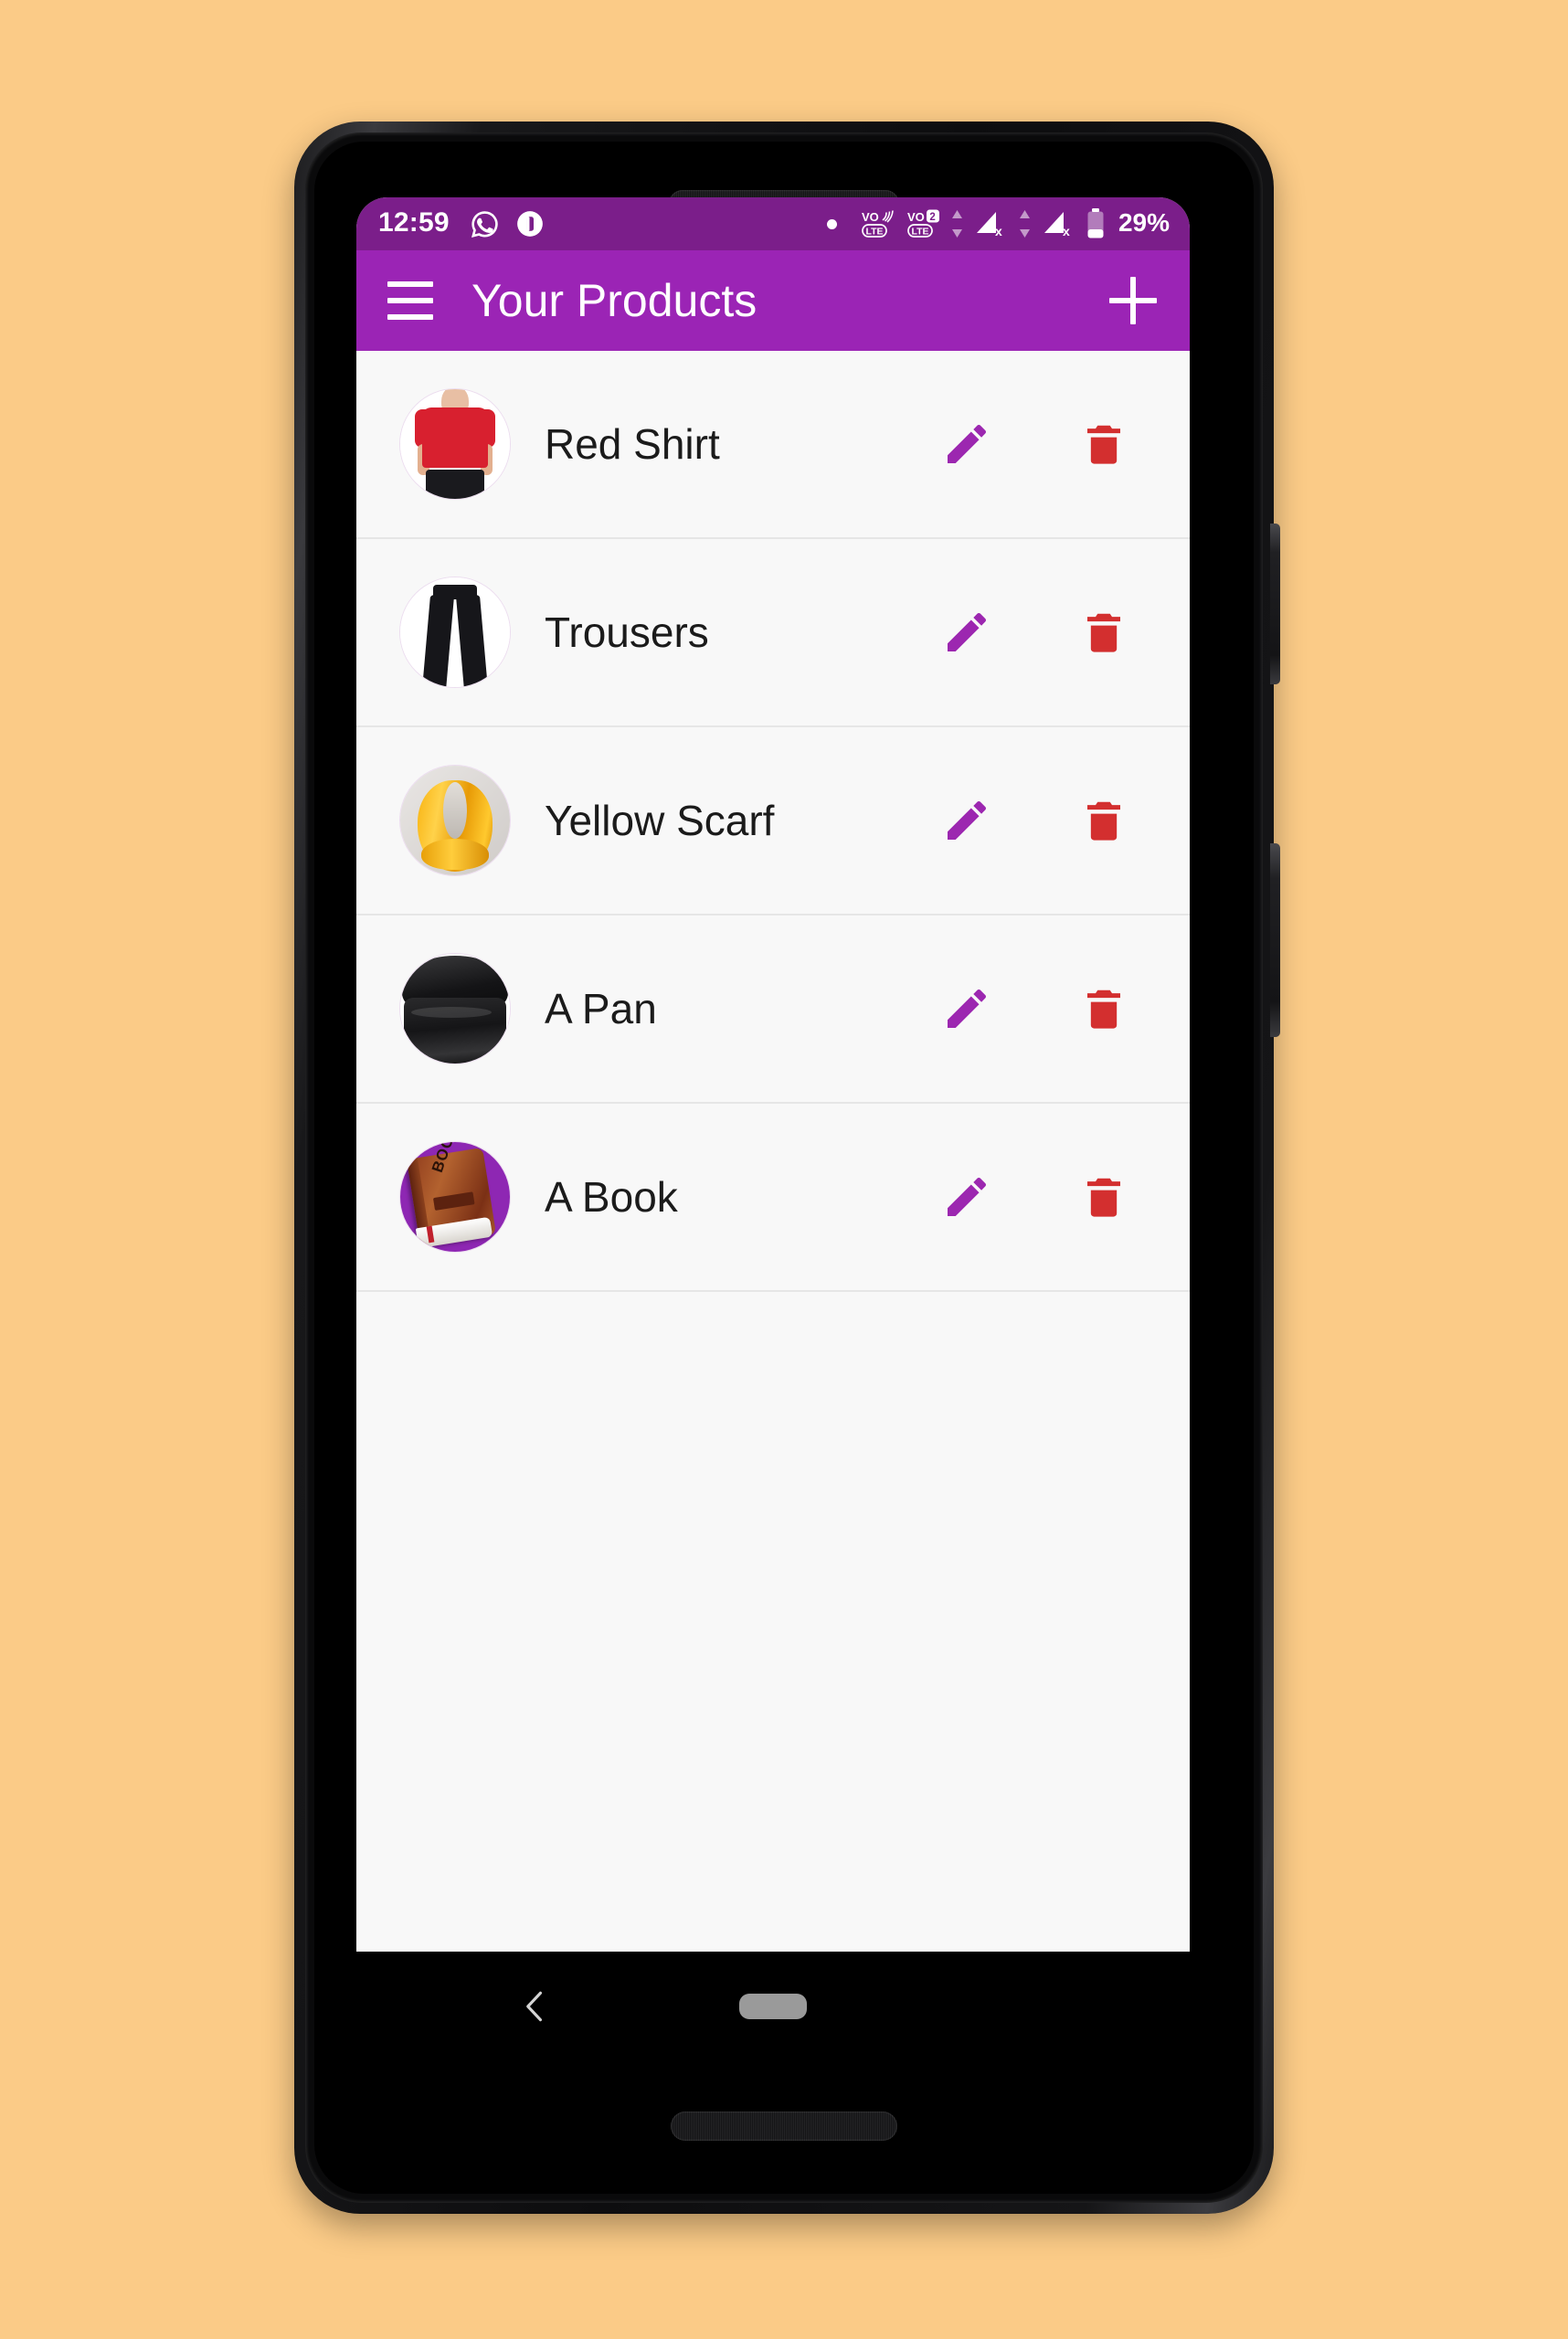  I want to click on data-transfer-arrows-icon, so click(957, 224).